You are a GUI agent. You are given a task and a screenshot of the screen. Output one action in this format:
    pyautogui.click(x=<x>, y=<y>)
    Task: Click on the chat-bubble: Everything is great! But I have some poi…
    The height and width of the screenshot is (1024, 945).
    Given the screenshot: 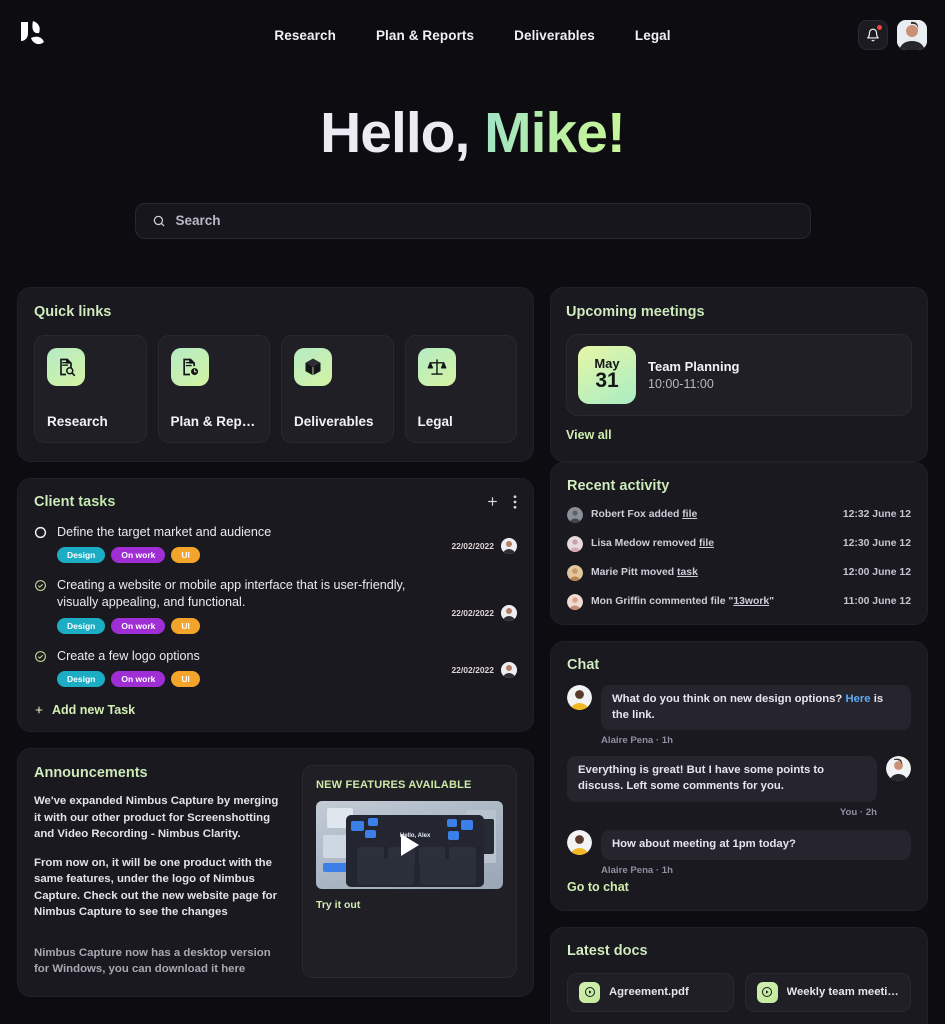 What is the action you would take?
    pyautogui.click(x=722, y=779)
    